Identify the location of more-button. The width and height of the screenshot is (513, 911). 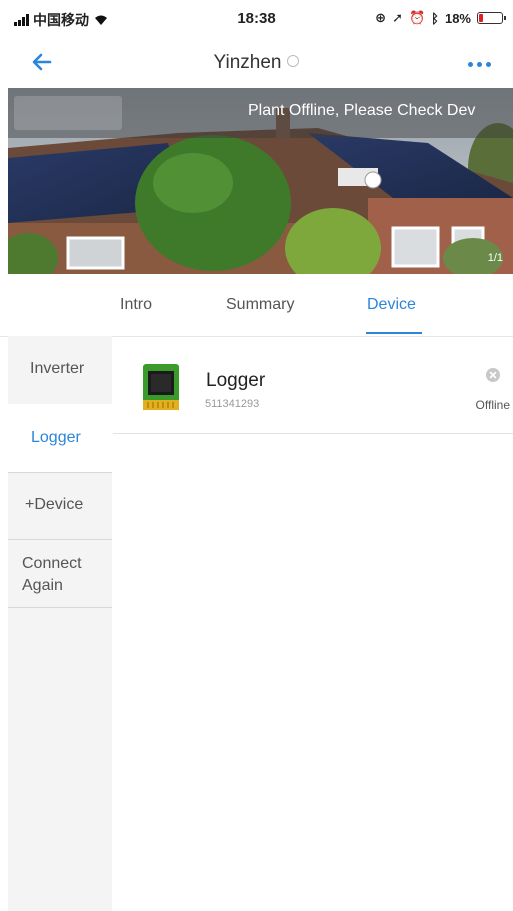
(479, 64).